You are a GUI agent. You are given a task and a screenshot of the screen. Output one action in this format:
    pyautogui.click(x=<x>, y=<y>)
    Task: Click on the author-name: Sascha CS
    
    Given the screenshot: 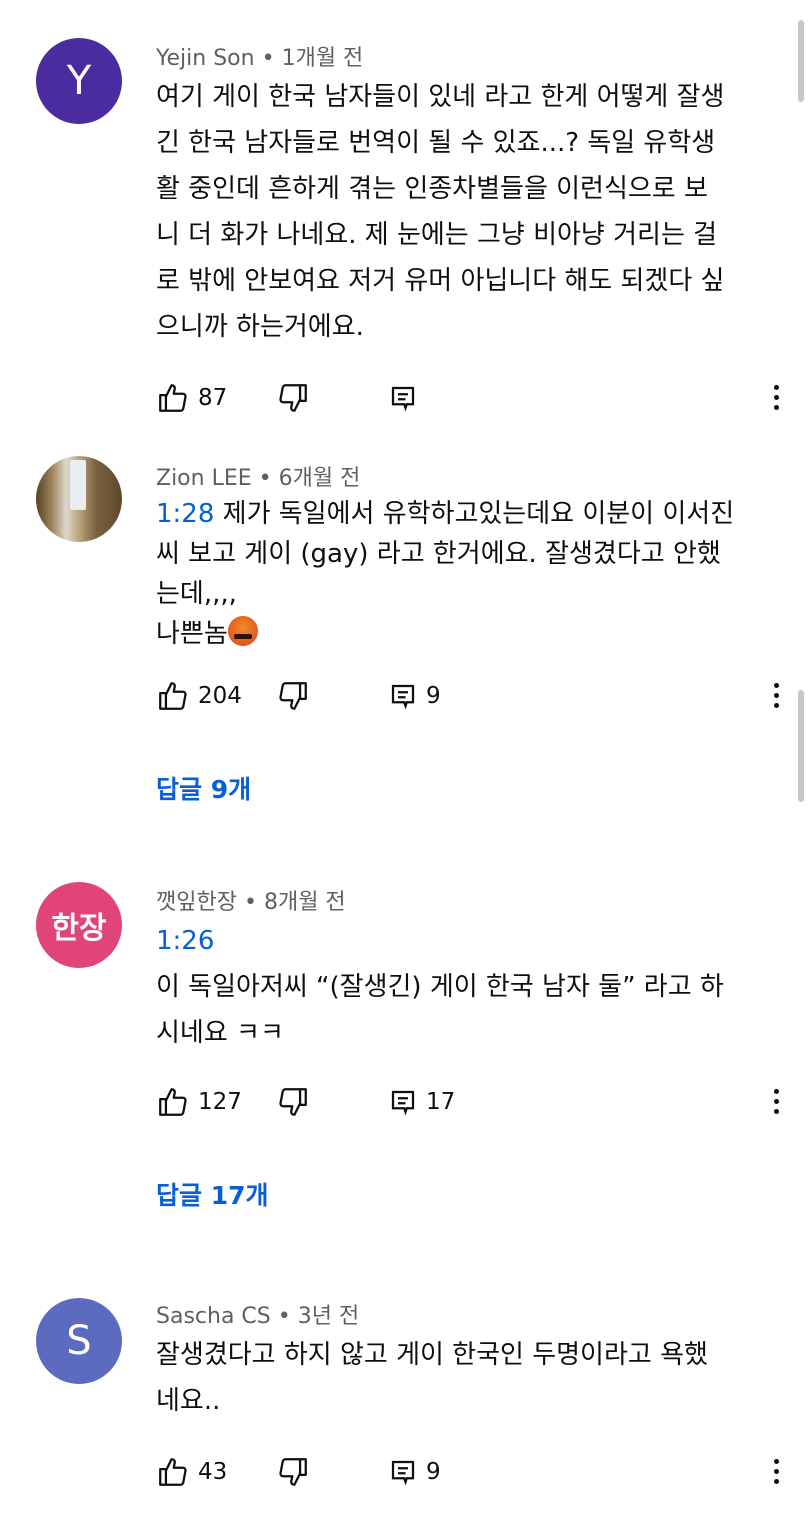 What is the action you would take?
    pyautogui.click(x=213, y=1316)
    